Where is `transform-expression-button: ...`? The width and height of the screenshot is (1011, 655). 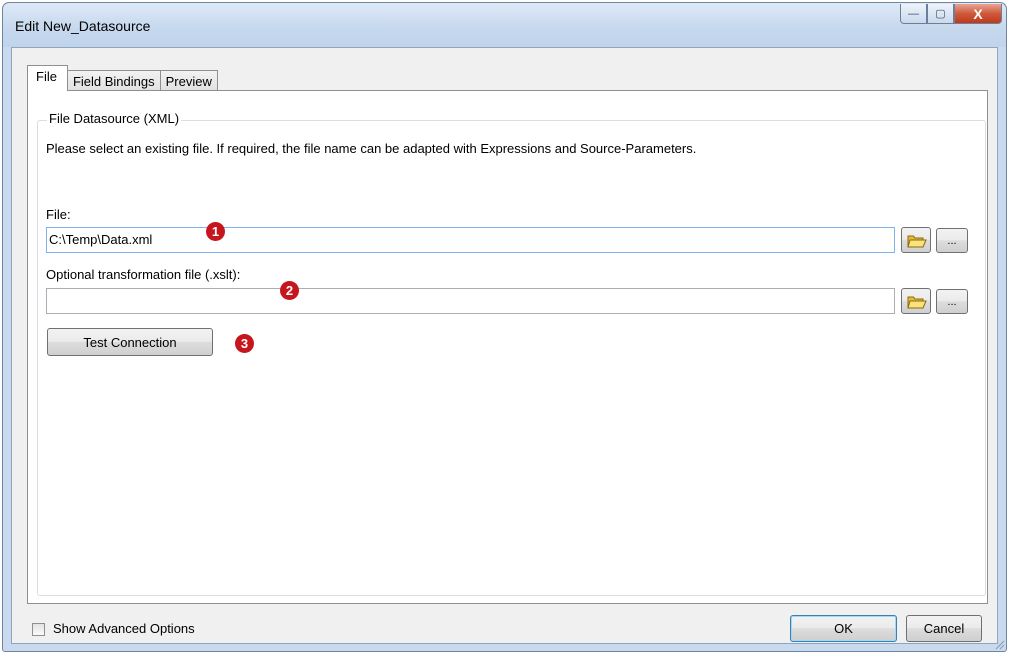
transform-expression-button: ... is located at coordinates (952, 301).